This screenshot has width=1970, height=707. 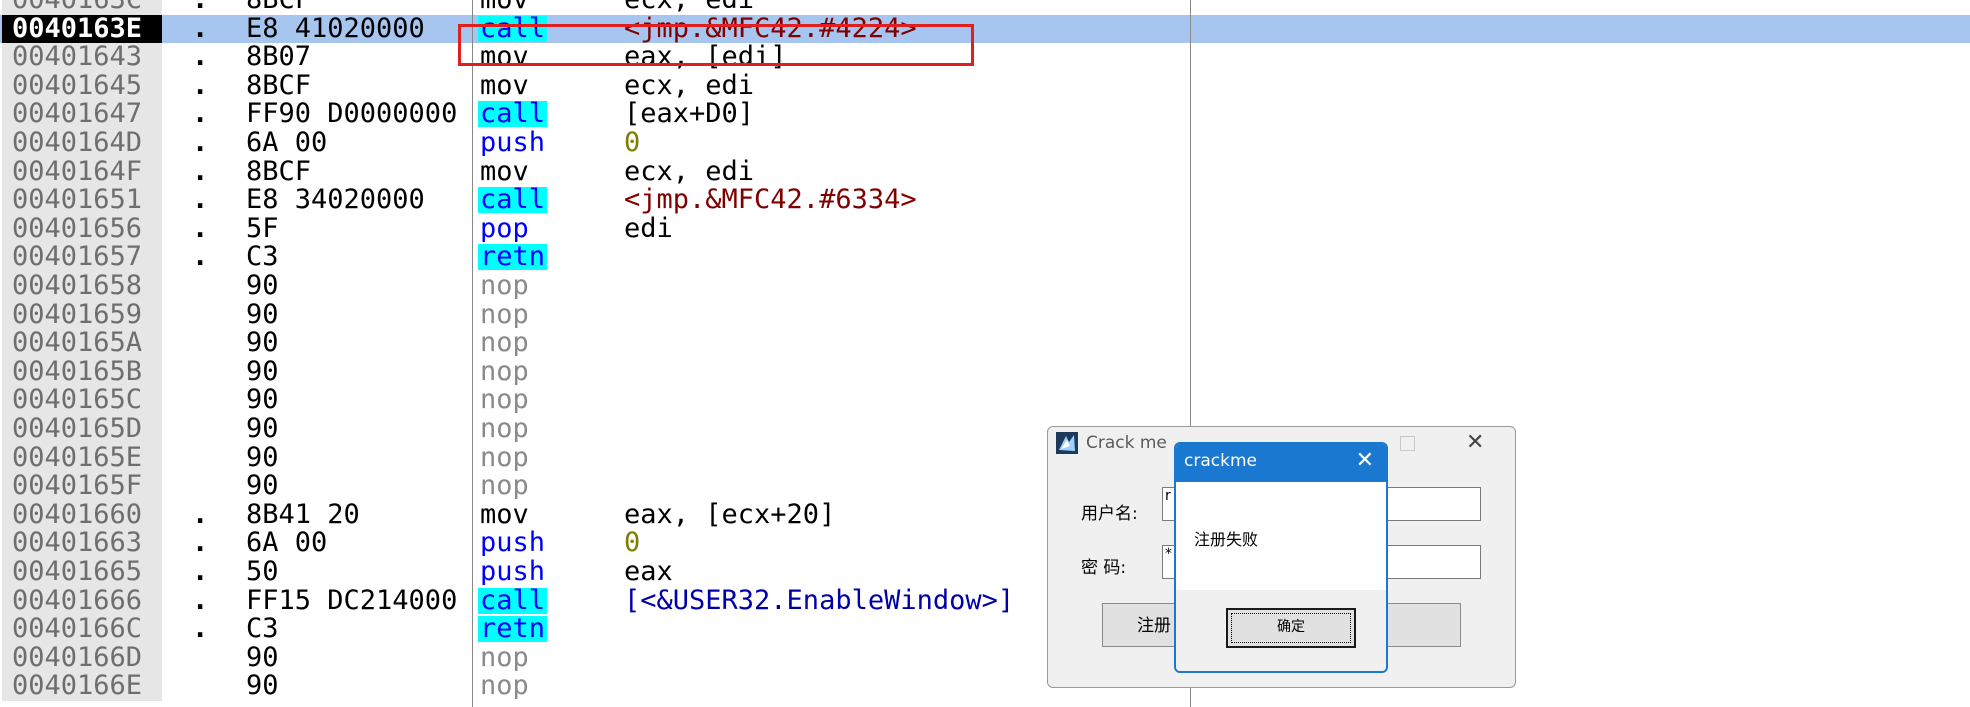 I want to click on hex-bytes-cell: FF15 DC214000, so click(x=352, y=601).